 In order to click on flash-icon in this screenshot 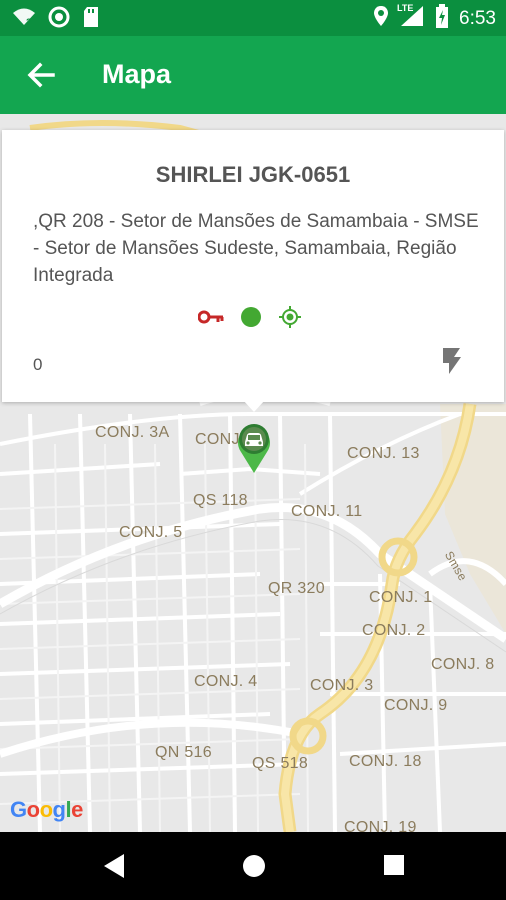, I will do `click(452, 363)`.